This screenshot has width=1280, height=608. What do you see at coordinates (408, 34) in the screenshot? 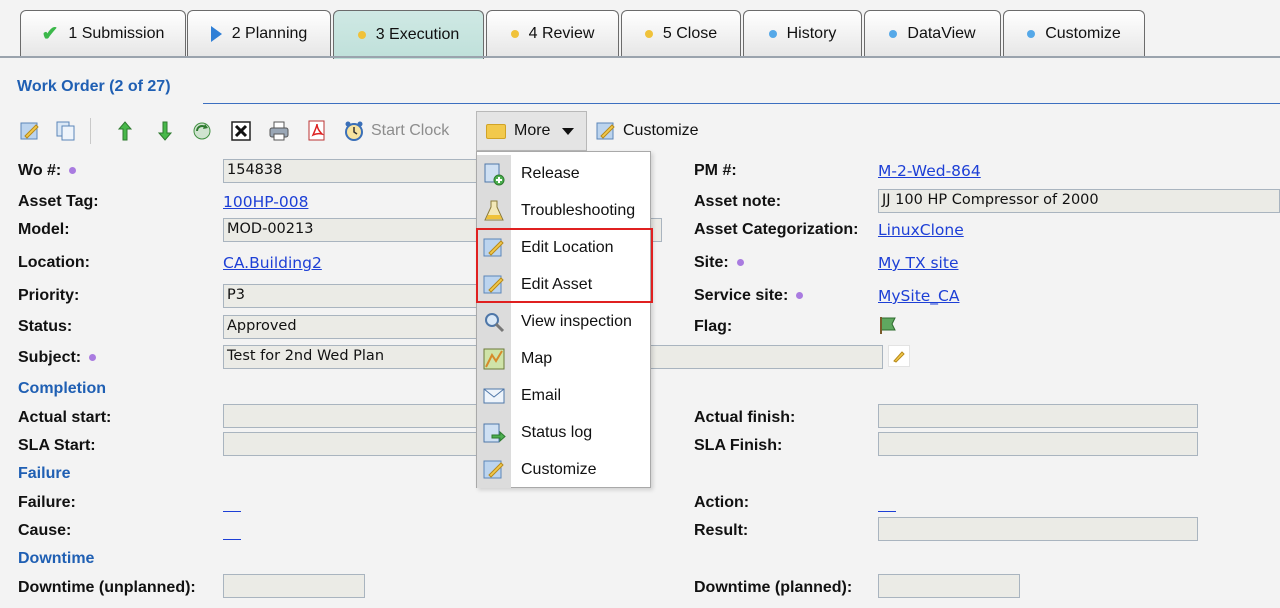
I see `tab-execution: 3 Execution` at bounding box center [408, 34].